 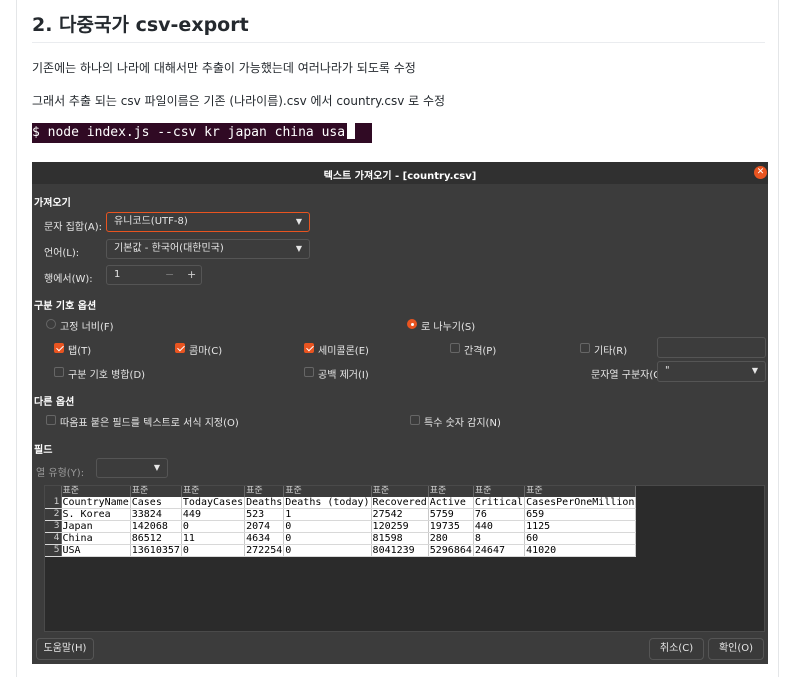 What do you see at coordinates (53, 550) in the screenshot?
I see `row-number: 5` at bounding box center [53, 550].